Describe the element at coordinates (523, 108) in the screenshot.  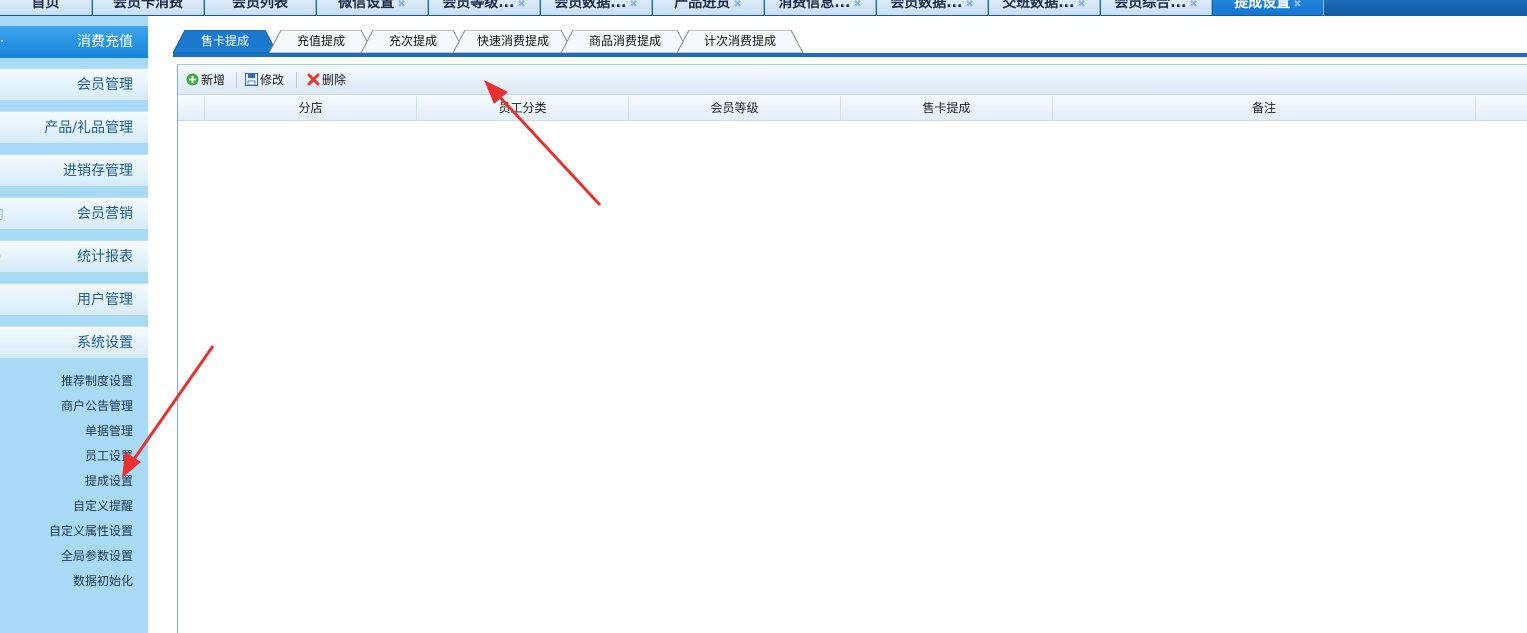
I see `column-header-staff-category: 员工分类` at that location.